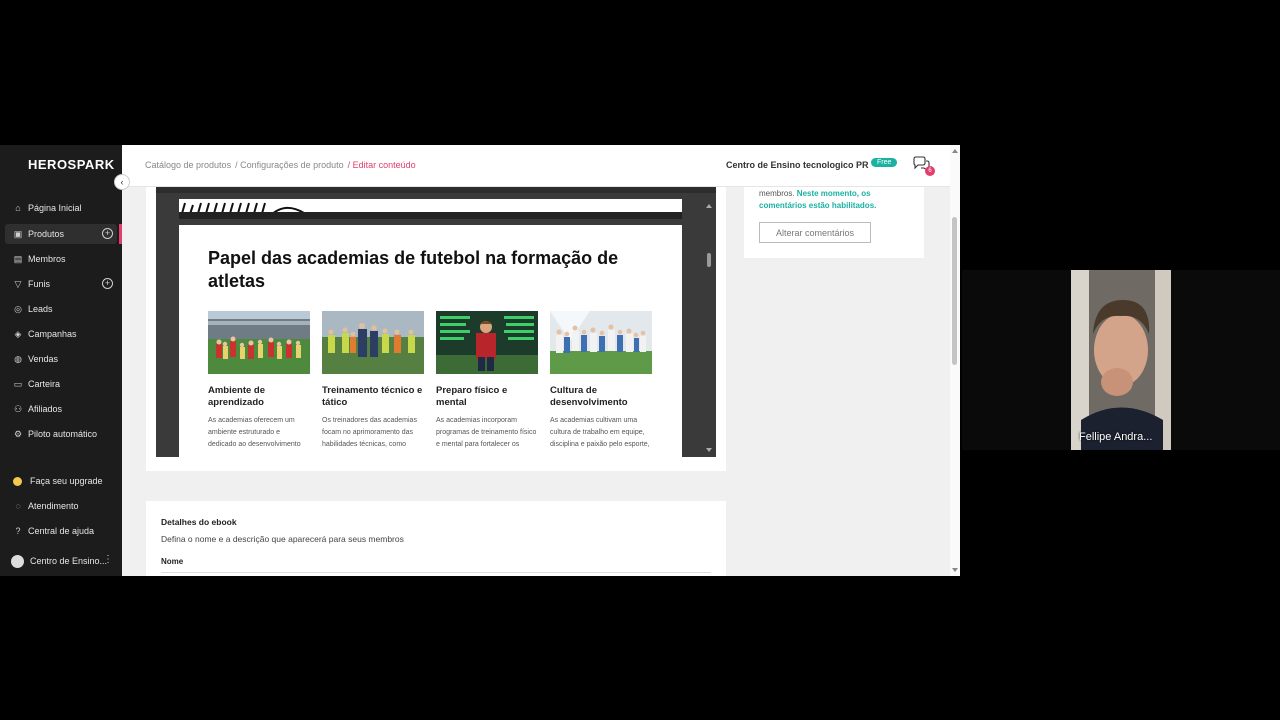 The height and width of the screenshot is (720, 1280). I want to click on details-title: Detalhes do ebook, so click(199, 522).